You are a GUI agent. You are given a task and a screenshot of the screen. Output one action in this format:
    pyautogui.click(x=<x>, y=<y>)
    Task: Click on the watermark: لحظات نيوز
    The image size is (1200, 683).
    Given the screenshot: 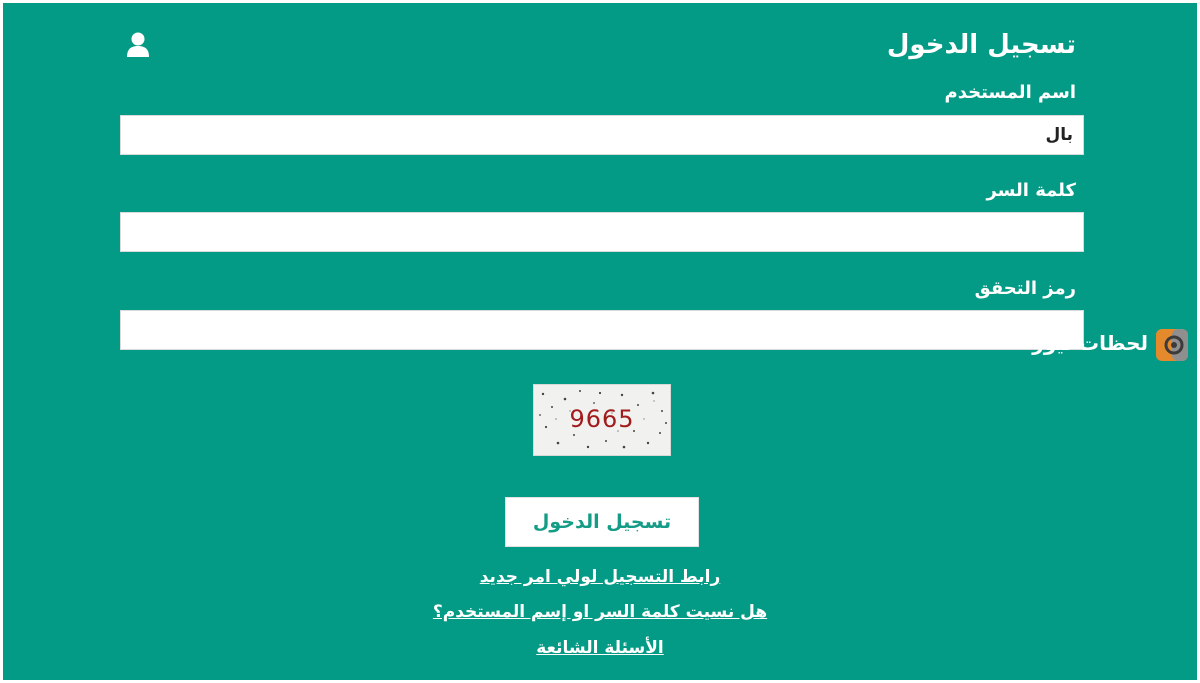 What is the action you would take?
    pyautogui.click(x=1113, y=345)
    